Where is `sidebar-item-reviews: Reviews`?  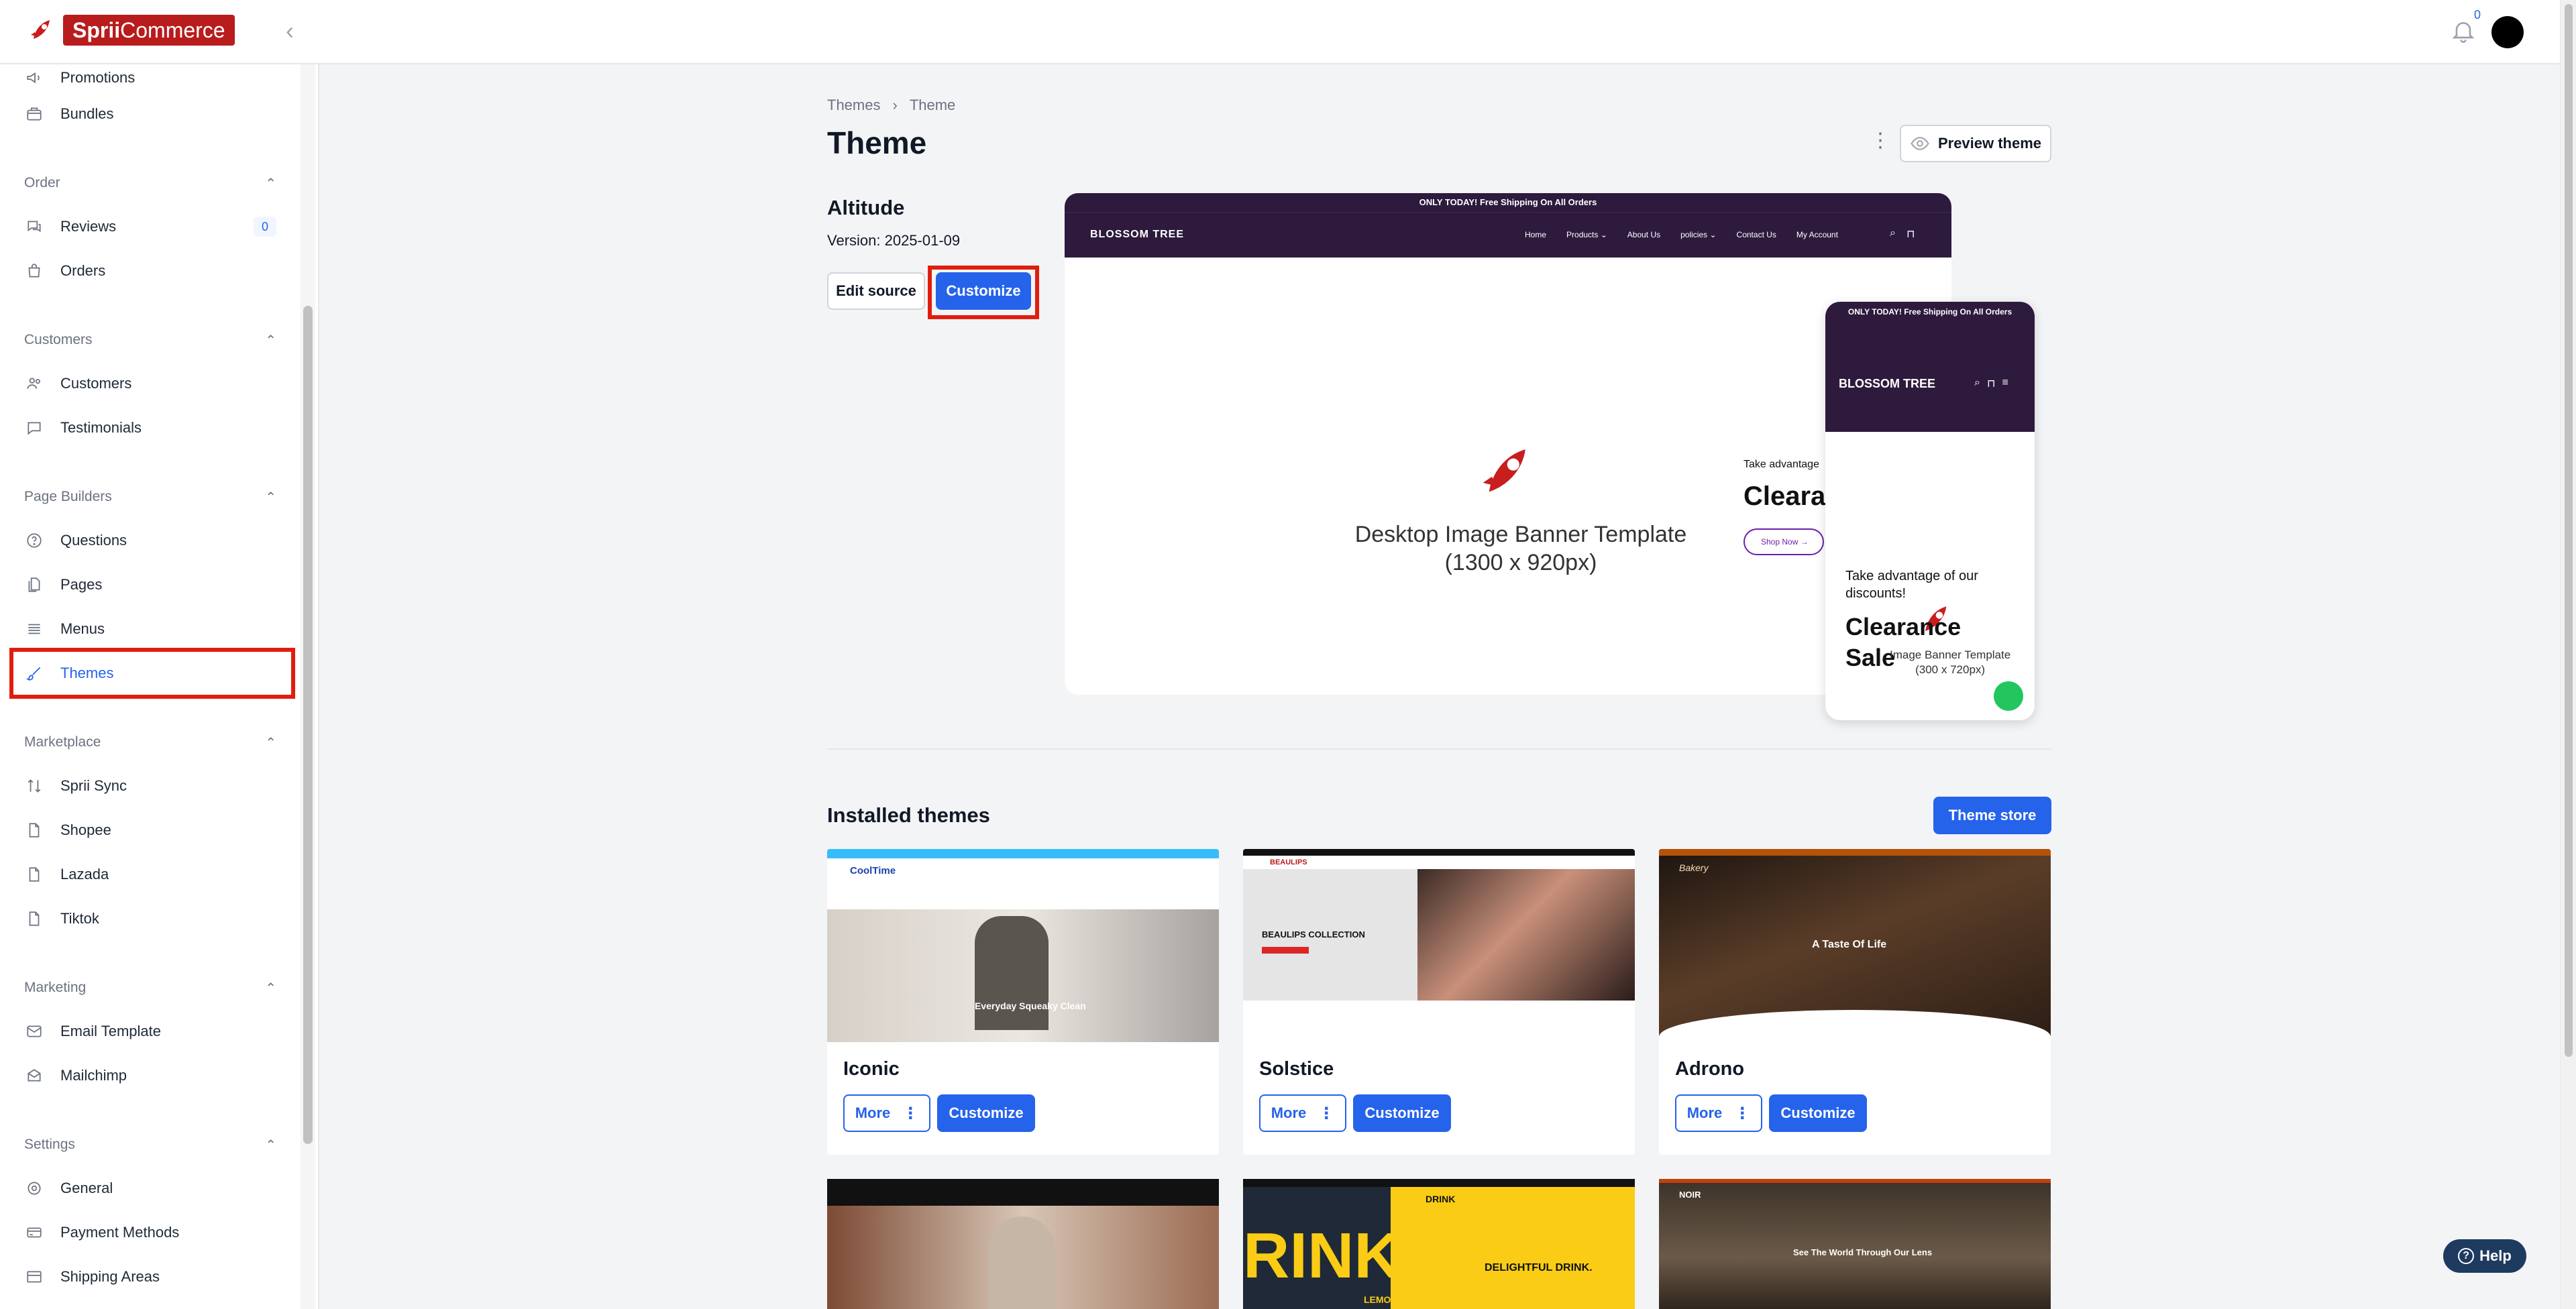
sidebar-item-reviews: Reviews is located at coordinates (70, 226).